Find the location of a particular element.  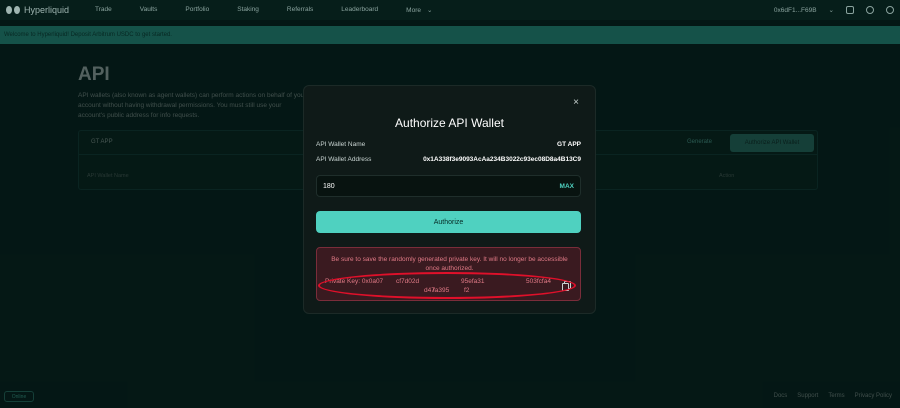

wallet-address-label: API Wallet Address is located at coordinates (344, 159).